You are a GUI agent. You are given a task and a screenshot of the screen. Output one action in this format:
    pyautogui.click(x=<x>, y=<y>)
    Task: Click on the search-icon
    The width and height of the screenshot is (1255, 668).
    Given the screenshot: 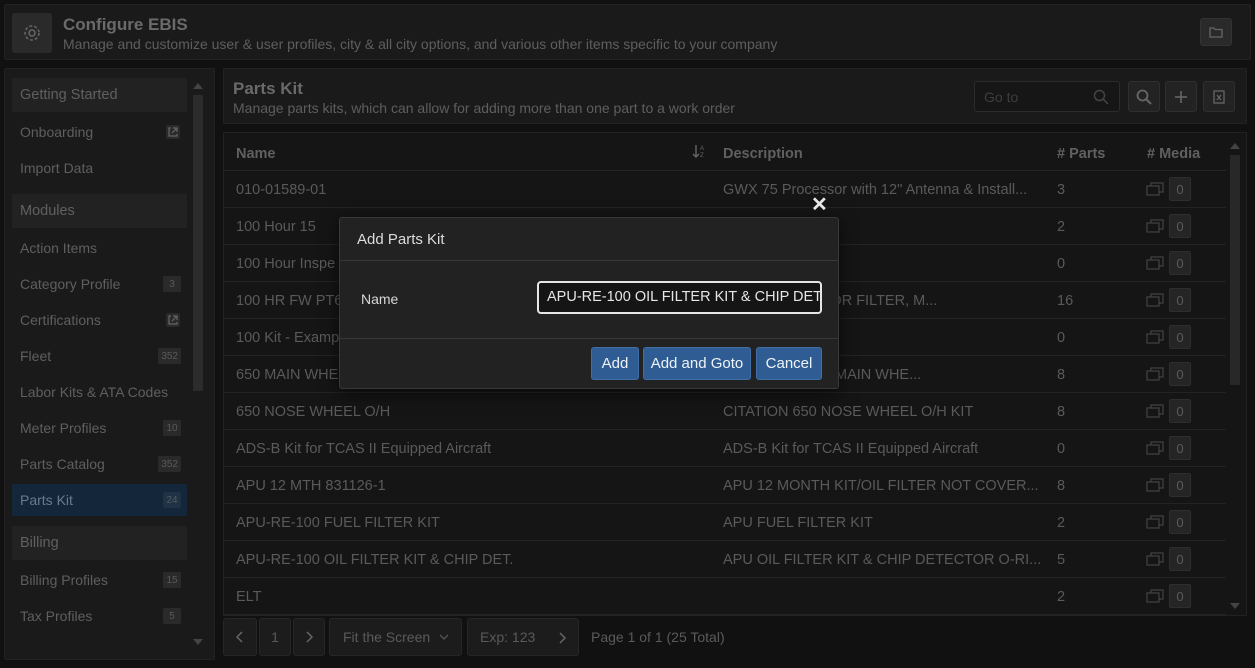 What is the action you would take?
    pyautogui.click(x=1101, y=98)
    